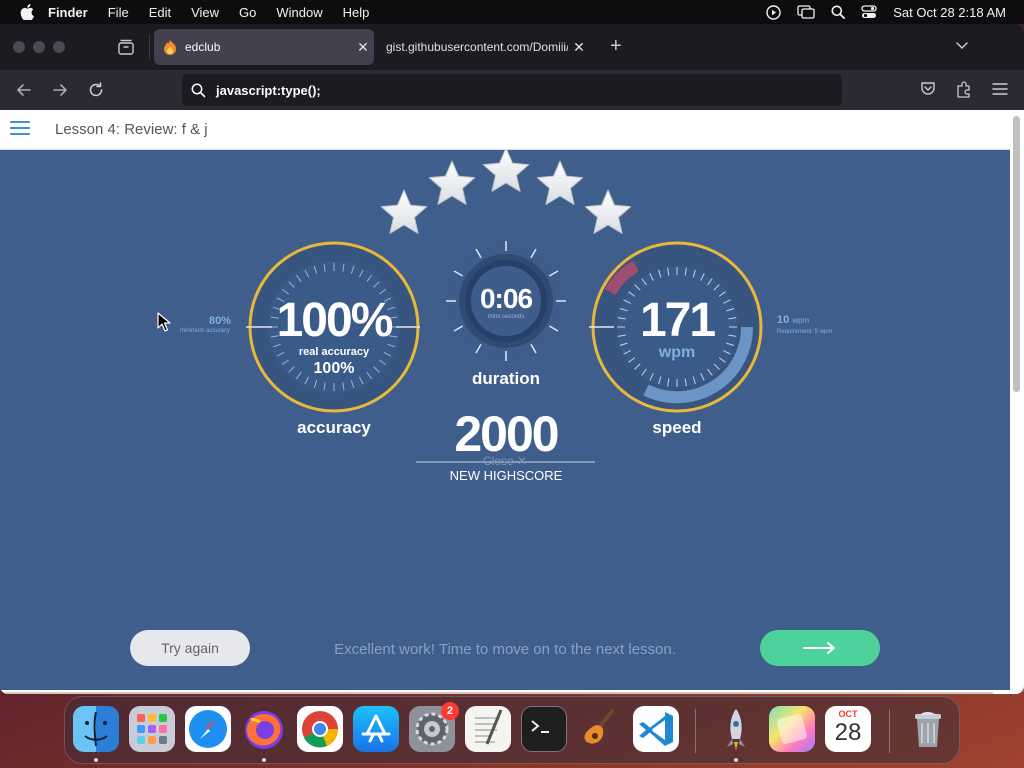 Image resolution: width=1024 pixels, height=768 pixels. What do you see at coordinates (677, 320) in the screenshot?
I see `speed-value: 171` at bounding box center [677, 320].